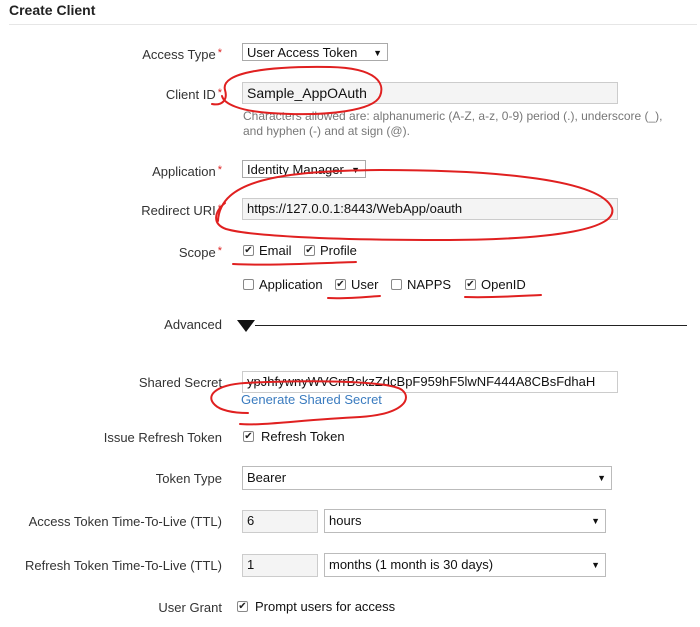 Image resolution: width=700 pixels, height=627 pixels. Describe the element at coordinates (311, 399) in the screenshot. I see `generate-shared-secret-link: Generate Shared Secret` at that location.